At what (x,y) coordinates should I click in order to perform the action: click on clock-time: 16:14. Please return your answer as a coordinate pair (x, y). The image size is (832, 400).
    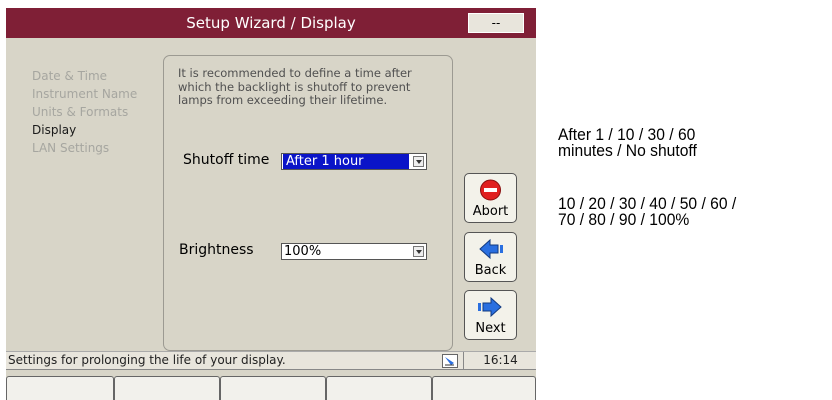
    Looking at the image, I should click on (500, 360).